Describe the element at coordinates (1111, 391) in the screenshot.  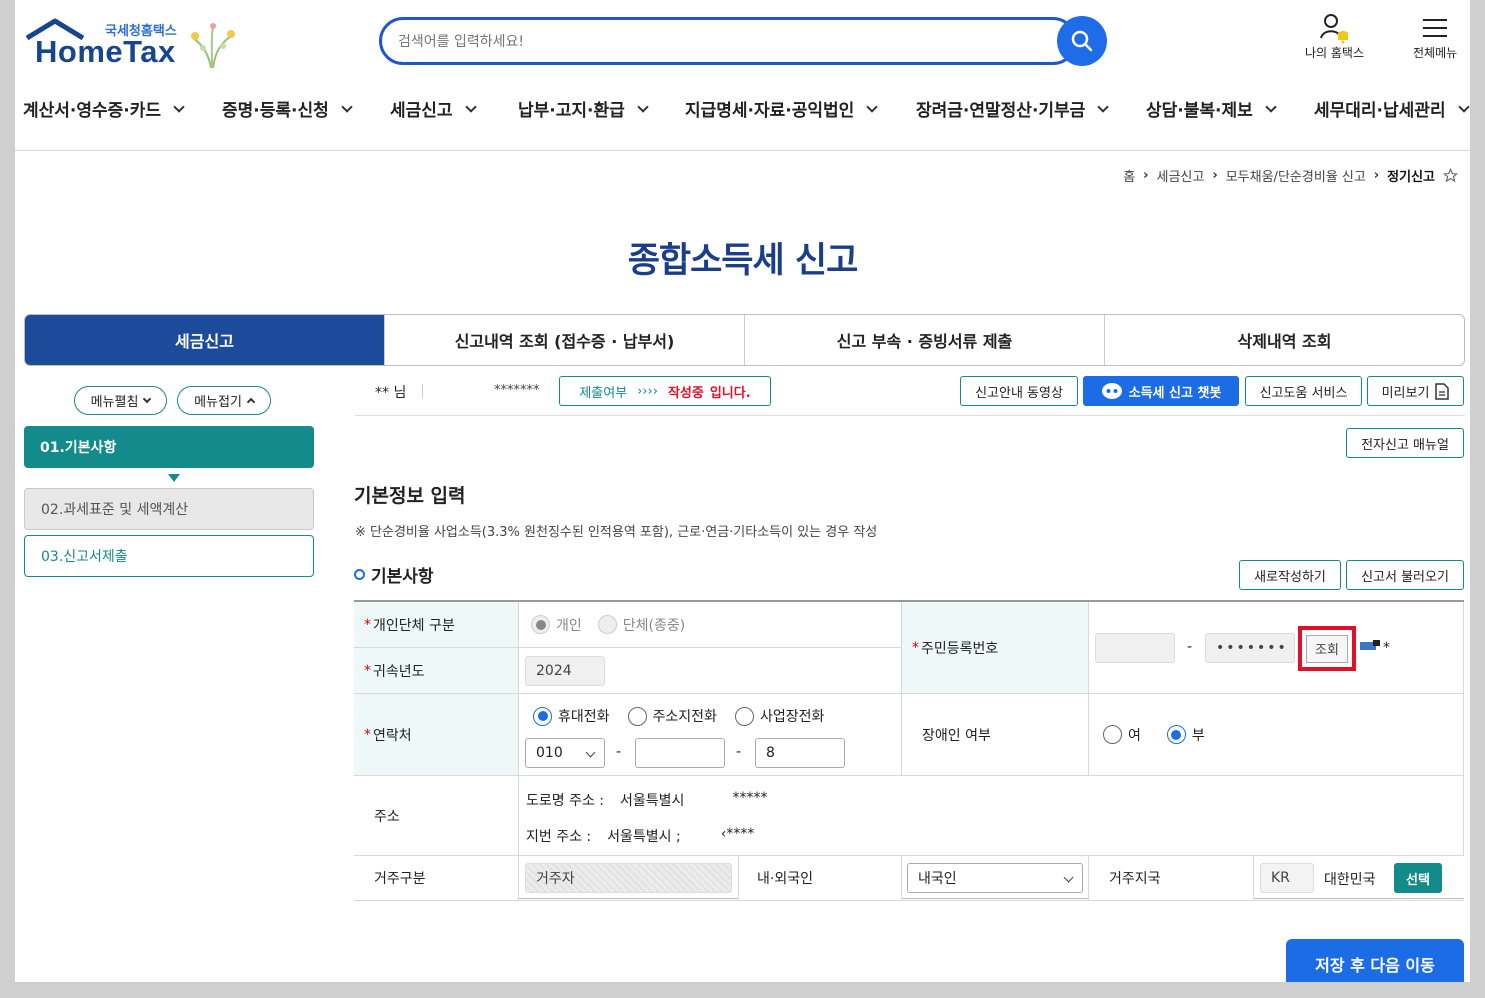
I see `chatbot-icon` at that location.